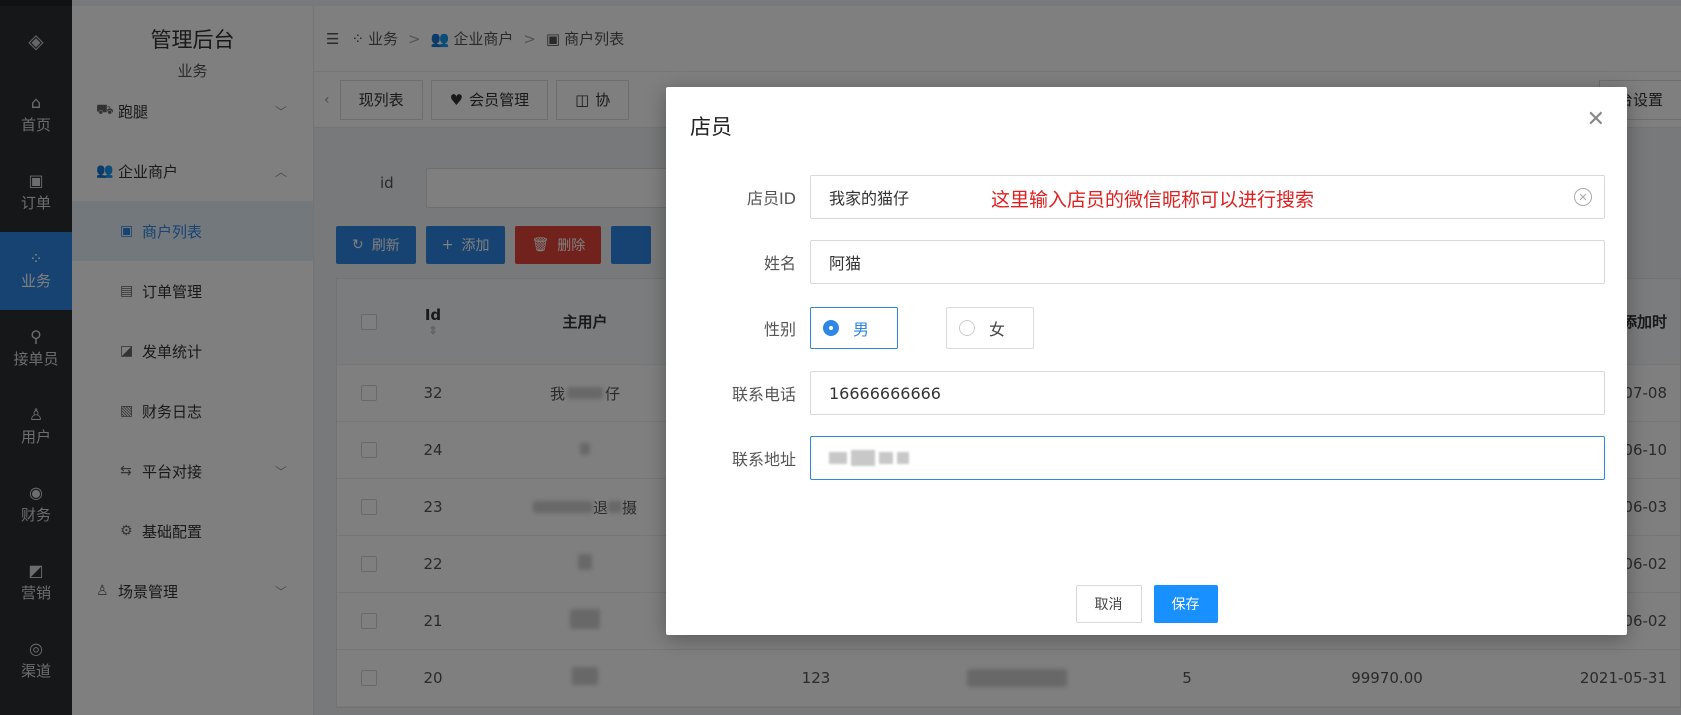 This screenshot has height=715, width=1681. I want to click on name-label: 姓名, so click(779, 263).